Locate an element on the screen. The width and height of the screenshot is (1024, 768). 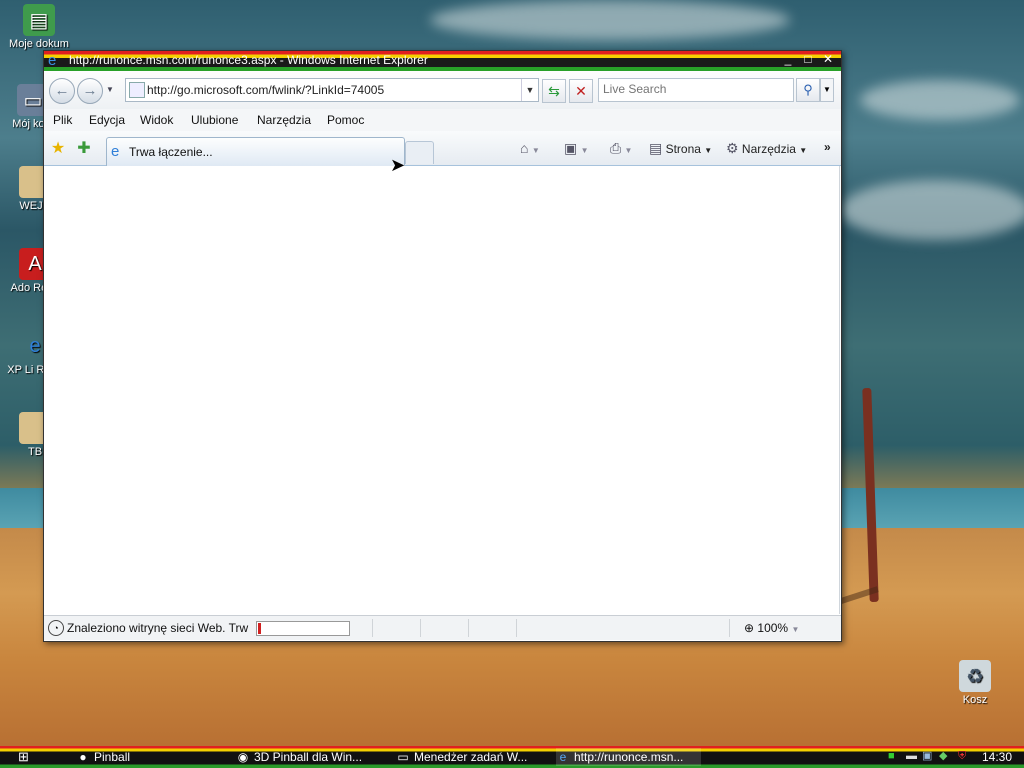
tools-menu-button: ⚙ Narzędzia ▼ is located at coordinates (766, 148).